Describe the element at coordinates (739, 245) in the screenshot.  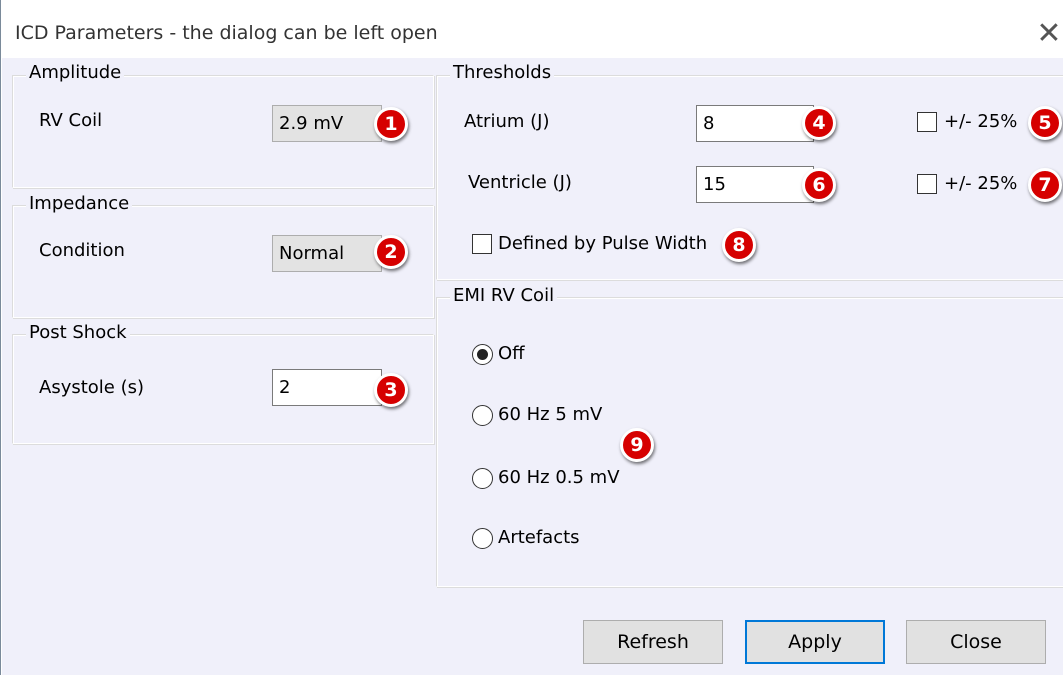
I see `callout-badge-8: 8` at that location.